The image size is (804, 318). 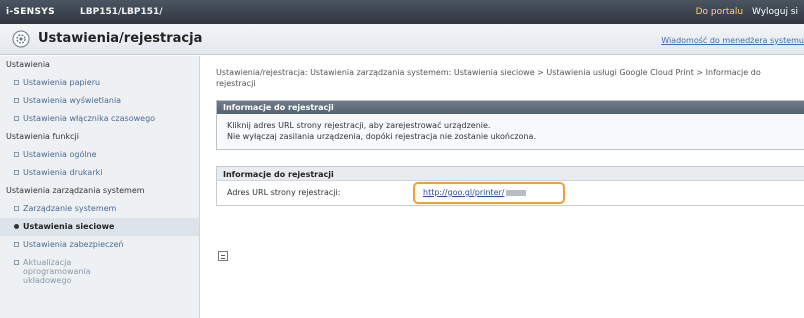 I want to click on sidebar-item-system-management: Zarządzanie systemem, so click(x=99, y=209).